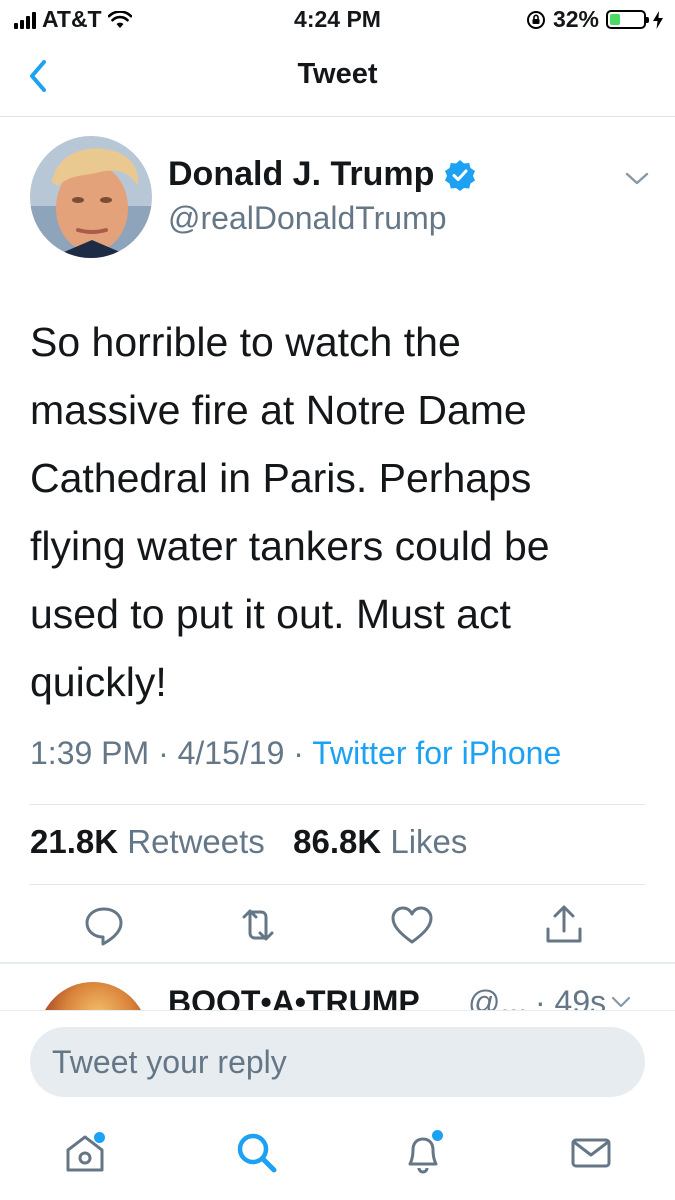 The height and width of the screenshot is (1200, 675). What do you see at coordinates (571, 997) in the screenshot?
I see `reply-time: · 49s` at bounding box center [571, 997].